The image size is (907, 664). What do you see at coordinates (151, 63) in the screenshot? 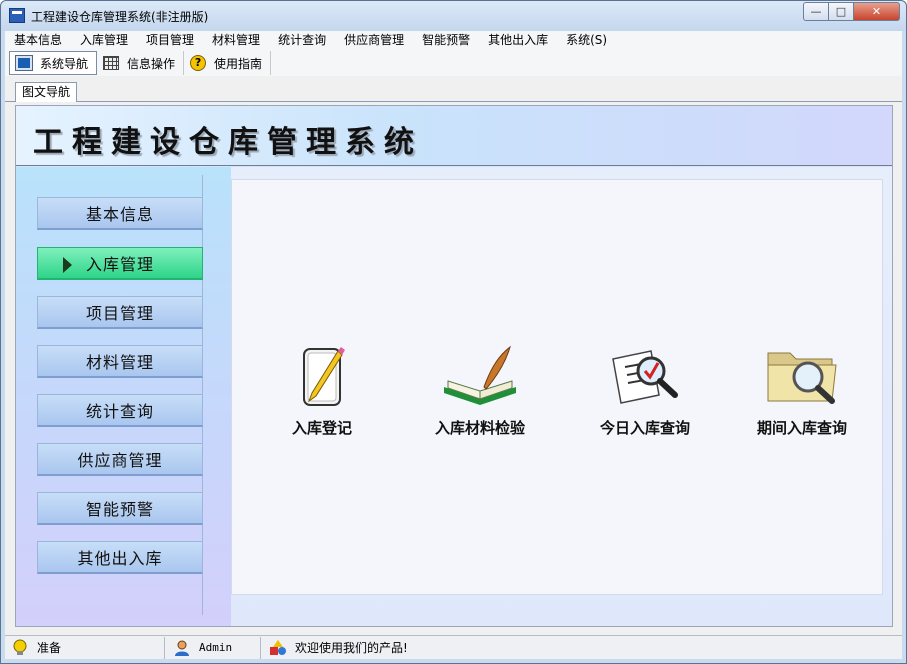
I see `info-ops-label: 信息操作` at bounding box center [151, 63].